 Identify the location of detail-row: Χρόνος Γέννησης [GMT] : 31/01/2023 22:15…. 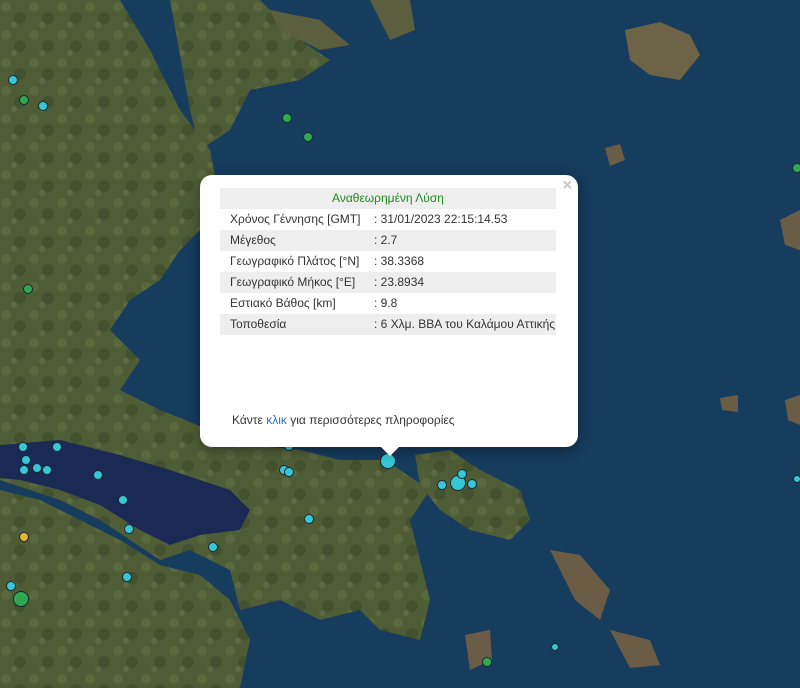
(388, 219).